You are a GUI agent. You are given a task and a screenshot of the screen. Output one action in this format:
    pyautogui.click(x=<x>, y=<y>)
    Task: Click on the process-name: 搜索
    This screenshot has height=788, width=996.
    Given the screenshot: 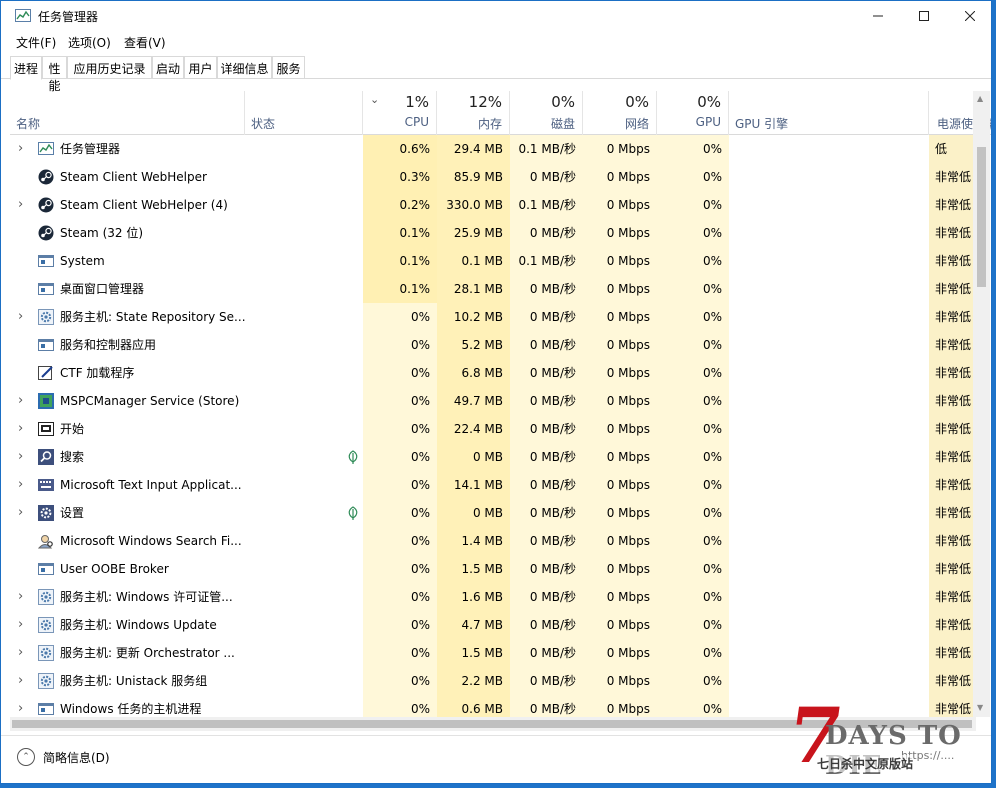 What is the action you would take?
    pyautogui.click(x=72, y=457)
    